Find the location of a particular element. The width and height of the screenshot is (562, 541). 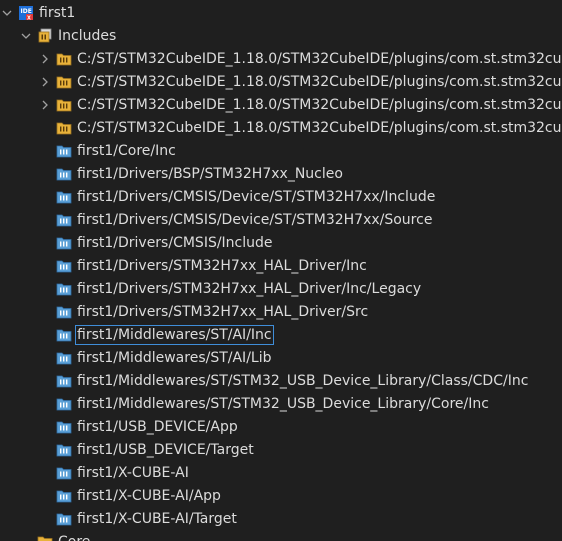

core-folder-row: Core is located at coordinates (281, 536).